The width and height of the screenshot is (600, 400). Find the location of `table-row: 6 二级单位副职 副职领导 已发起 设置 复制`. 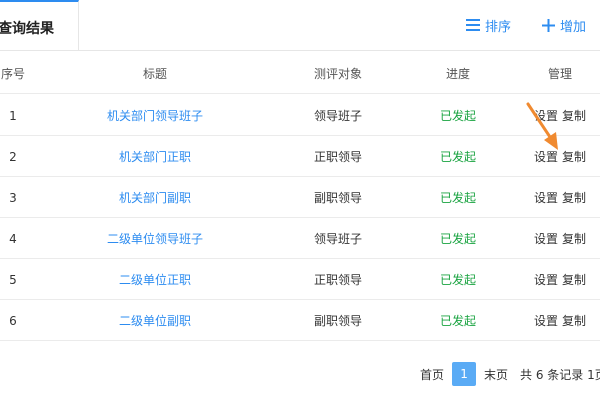

table-row: 6 二级单位副职 副职领导 已发起 设置 复制 is located at coordinates (300, 321).